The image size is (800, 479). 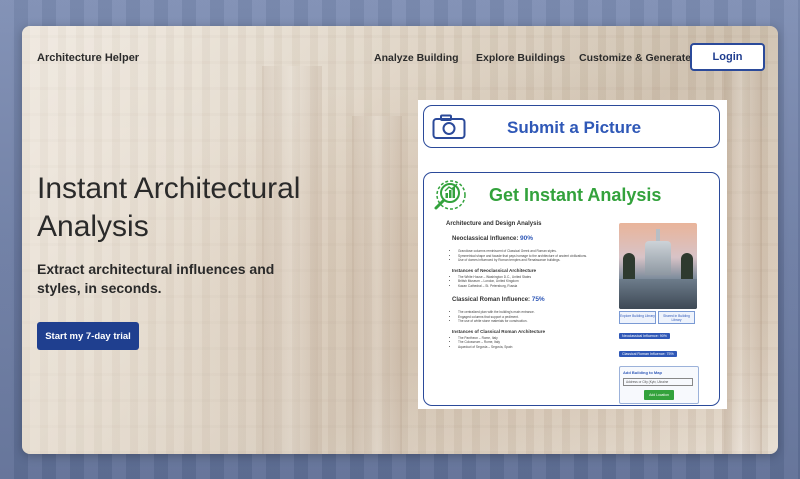 I want to click on submit-picture-box: Submit a Picture, so click(x=571, y=126).